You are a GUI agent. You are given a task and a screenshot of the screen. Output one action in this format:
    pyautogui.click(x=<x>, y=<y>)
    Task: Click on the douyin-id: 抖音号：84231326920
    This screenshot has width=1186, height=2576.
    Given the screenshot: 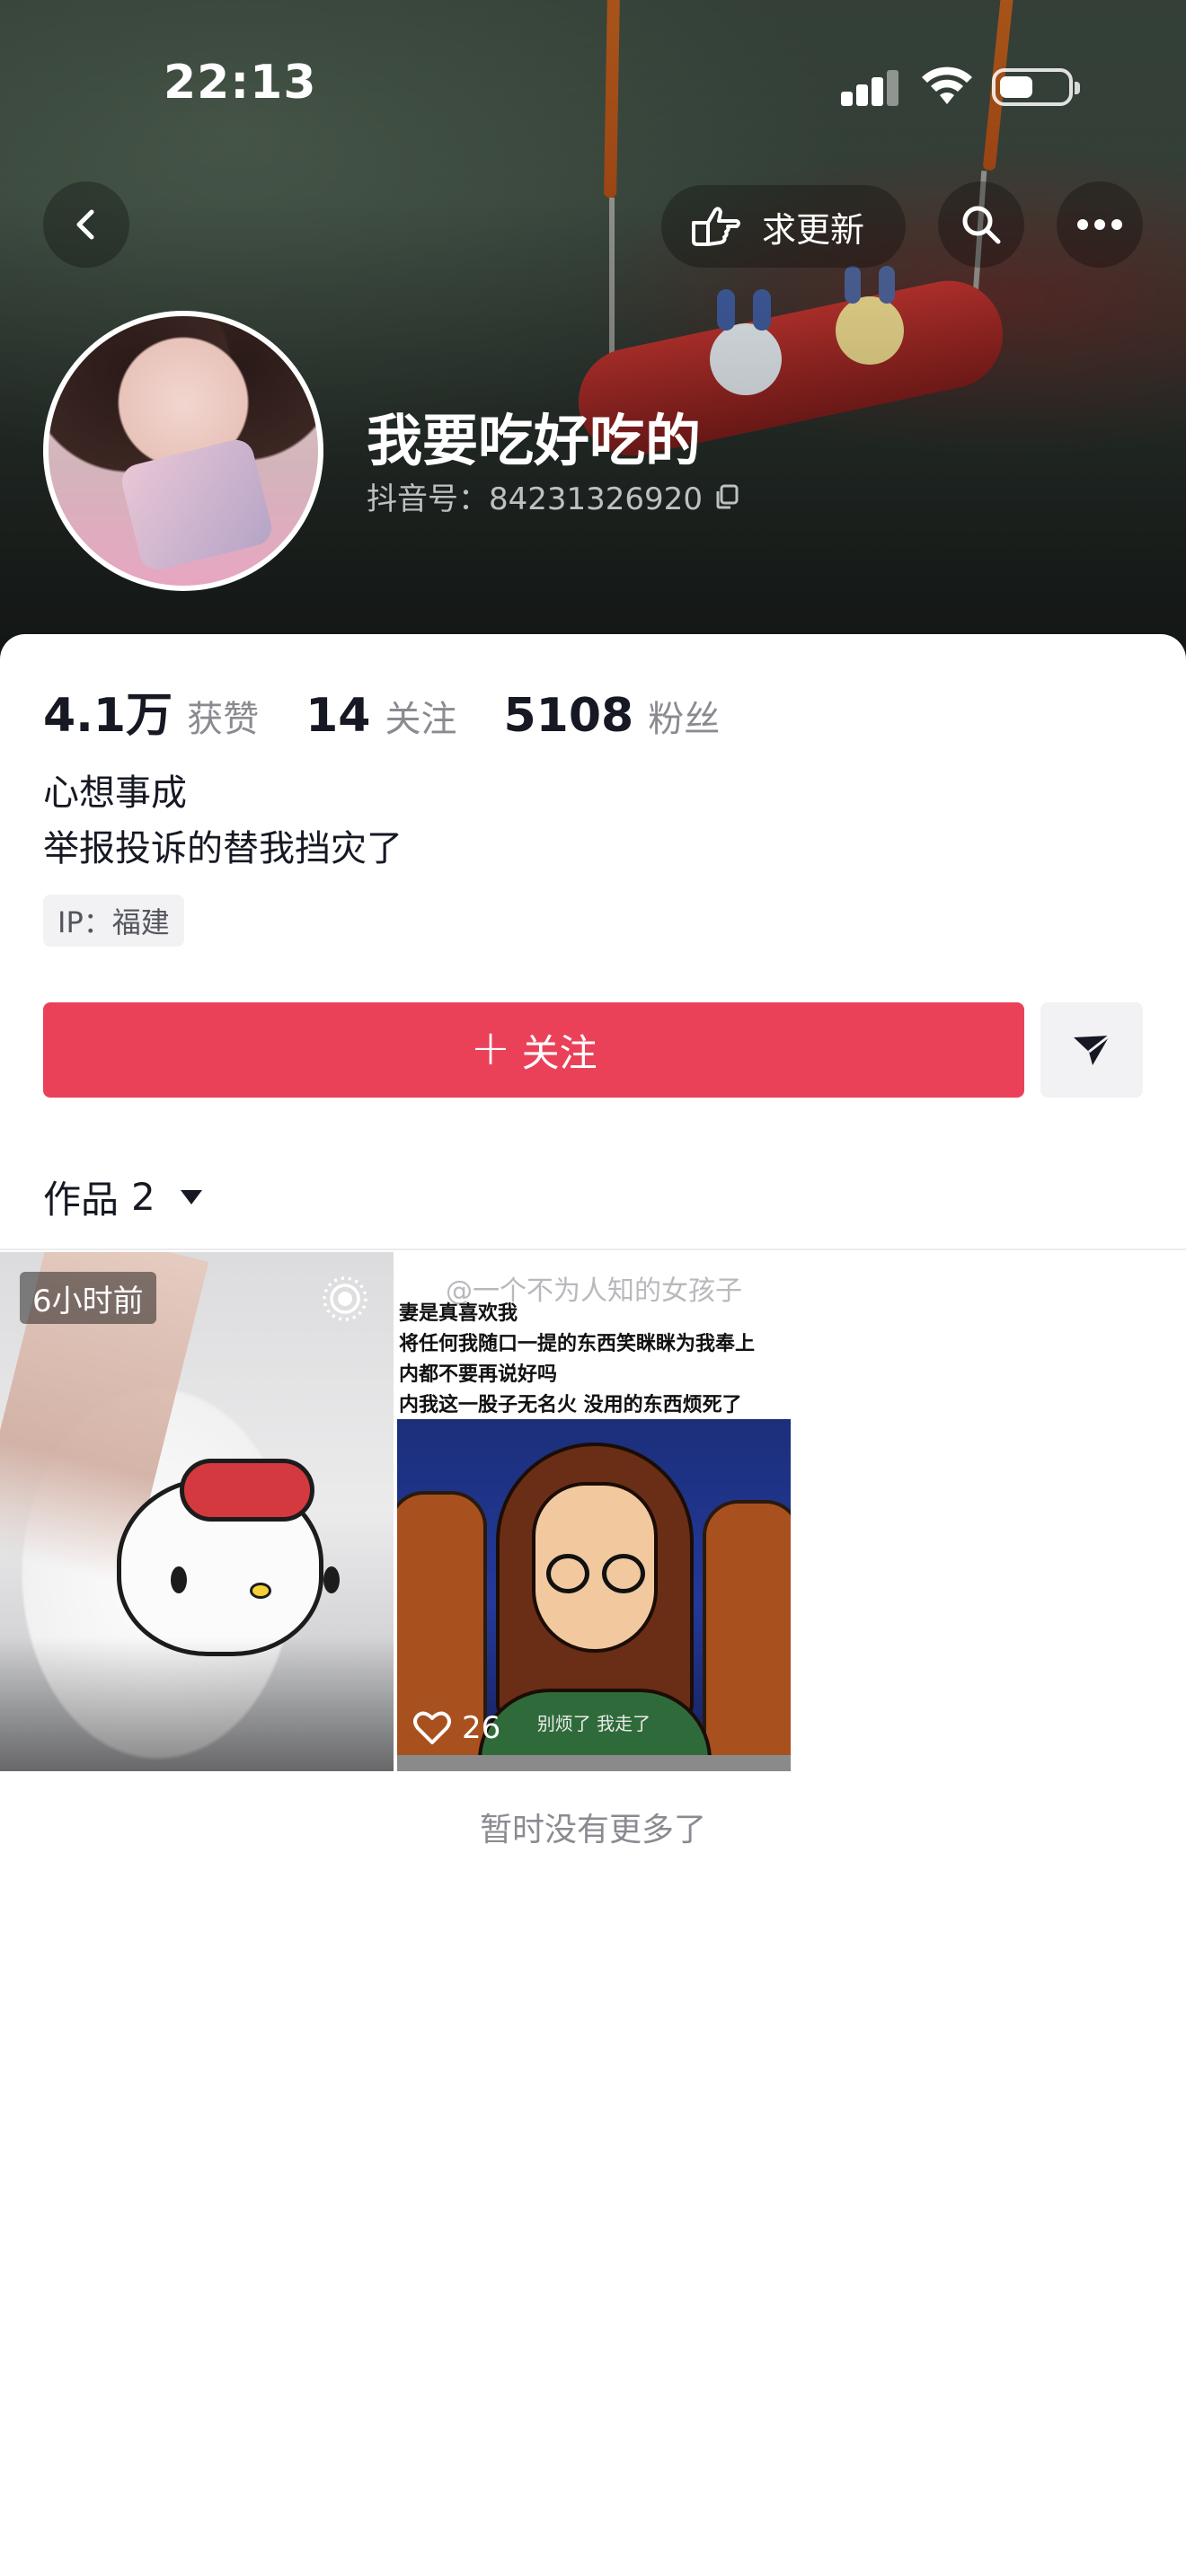 What is the action you would take?
    pyautogui.click(x=553, y=496)
    